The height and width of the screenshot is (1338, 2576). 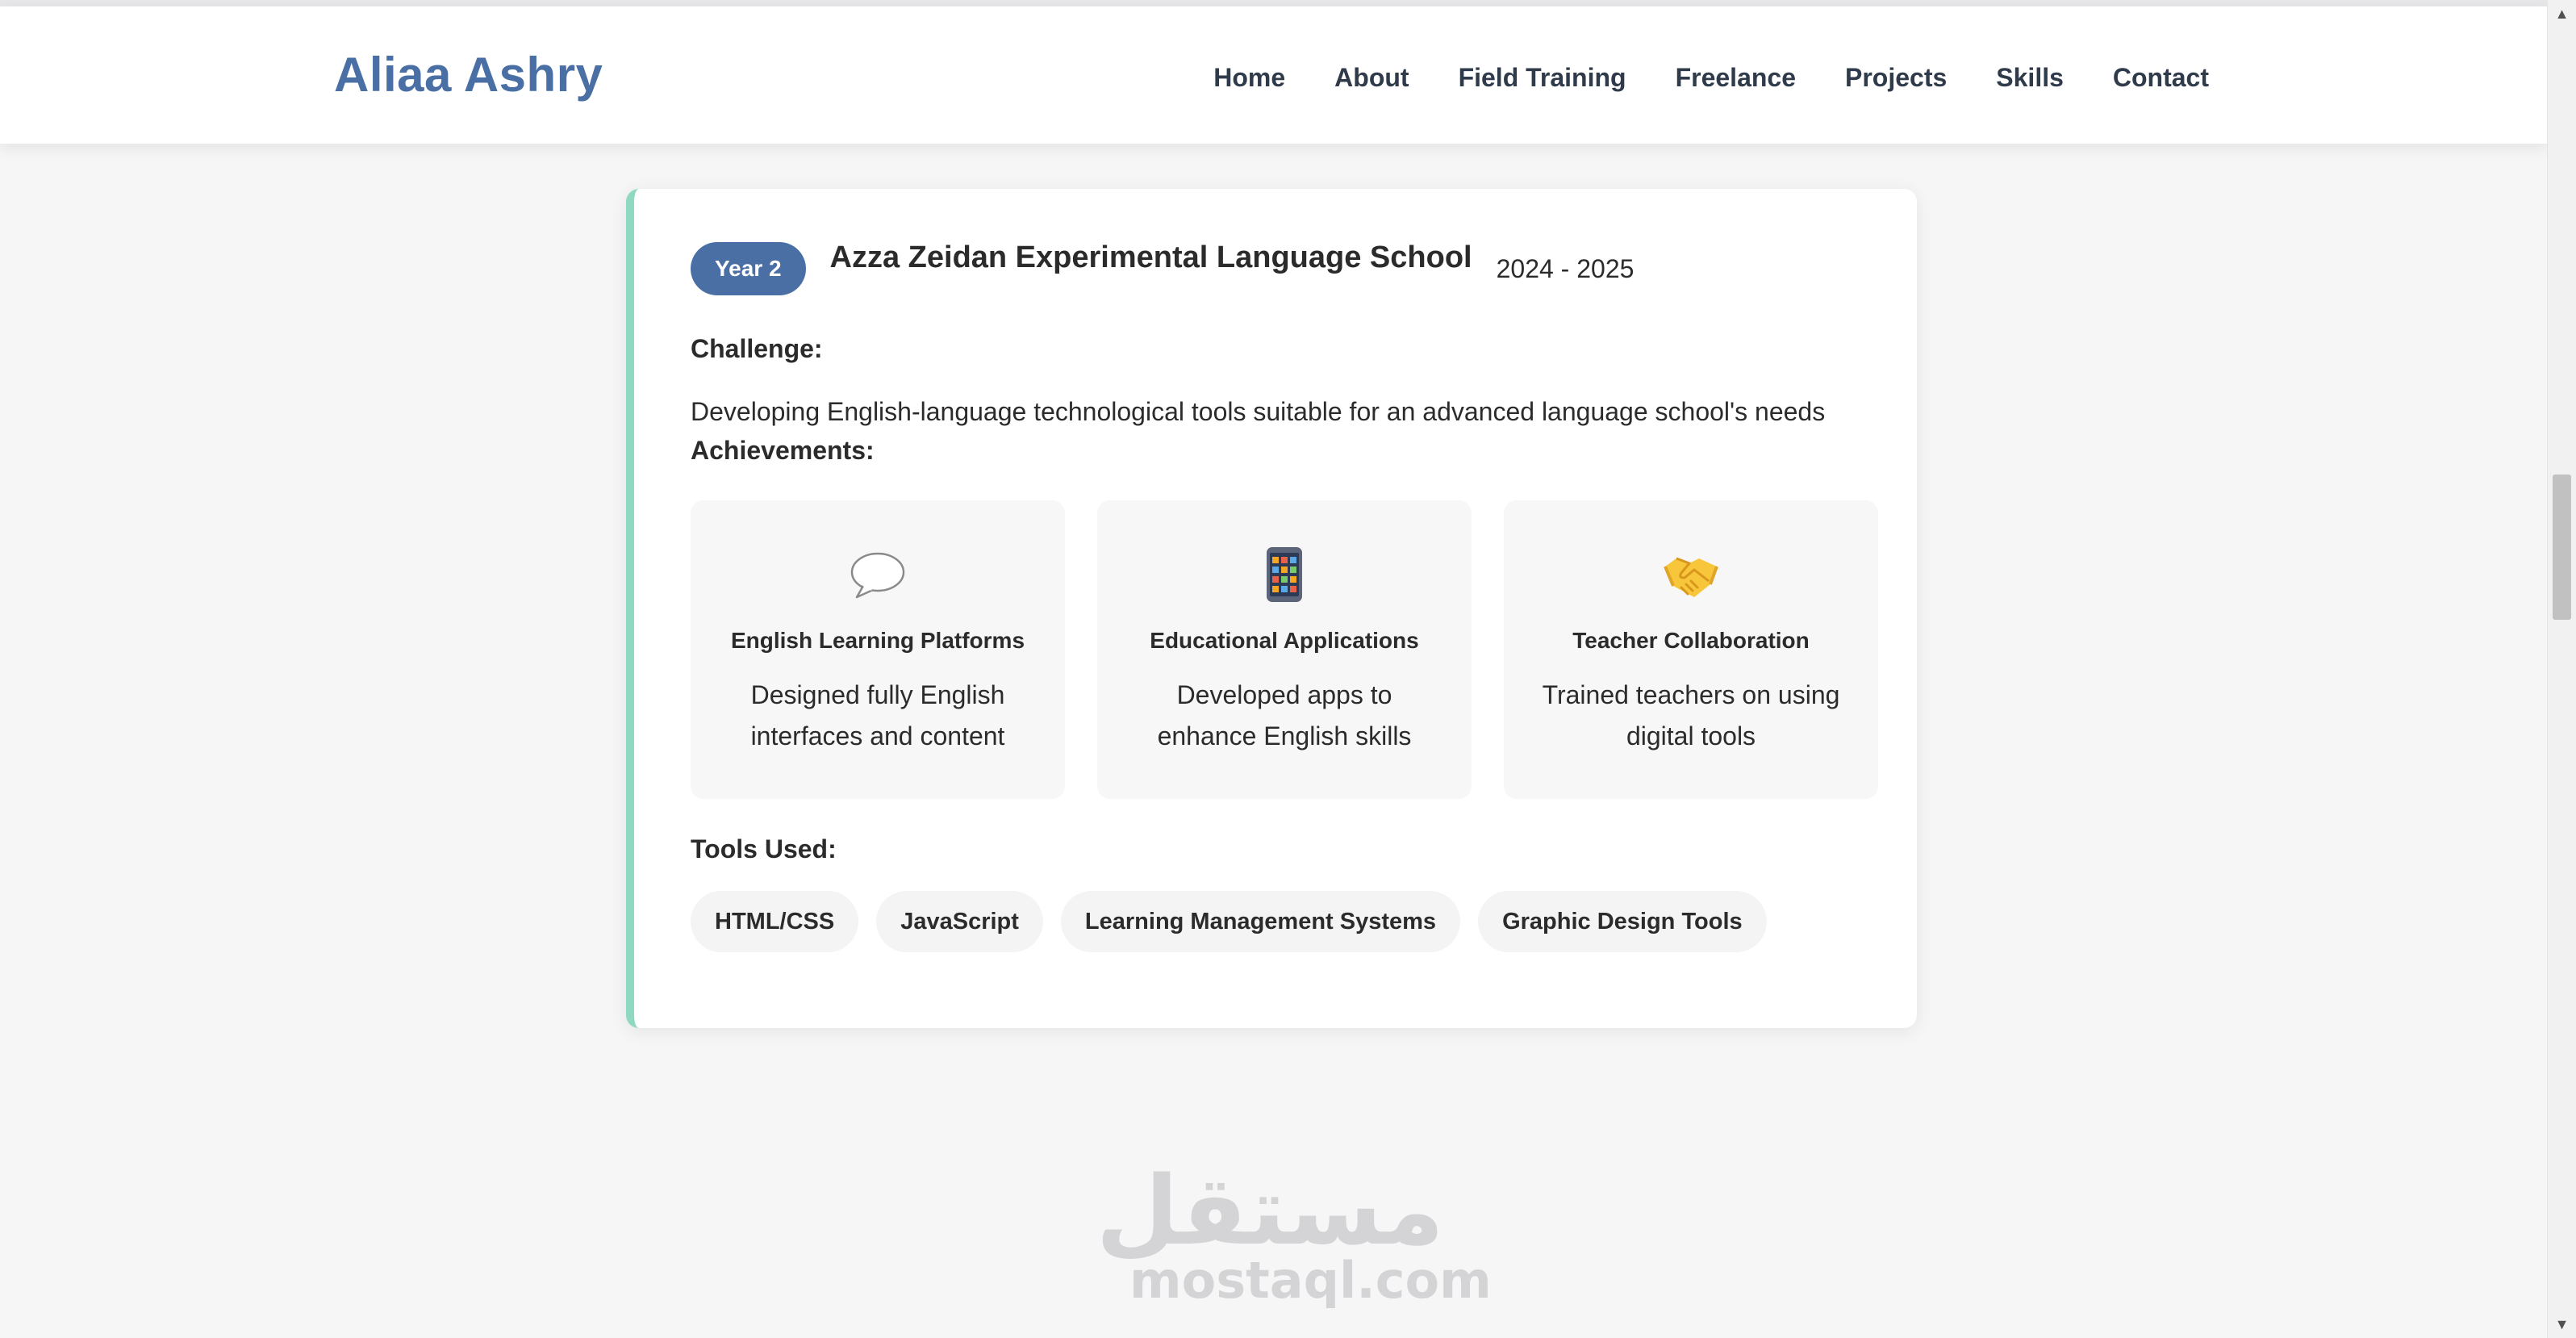 I want to click on watermark-arabic: مستقل, so click(x=1270, y=1210).